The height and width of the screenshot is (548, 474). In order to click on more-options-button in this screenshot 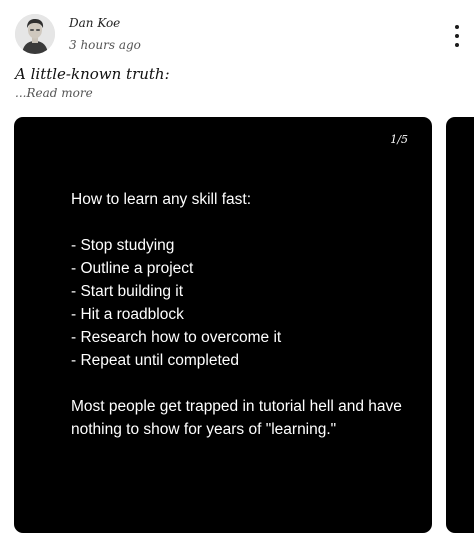, I will do `click(457, 36)`.